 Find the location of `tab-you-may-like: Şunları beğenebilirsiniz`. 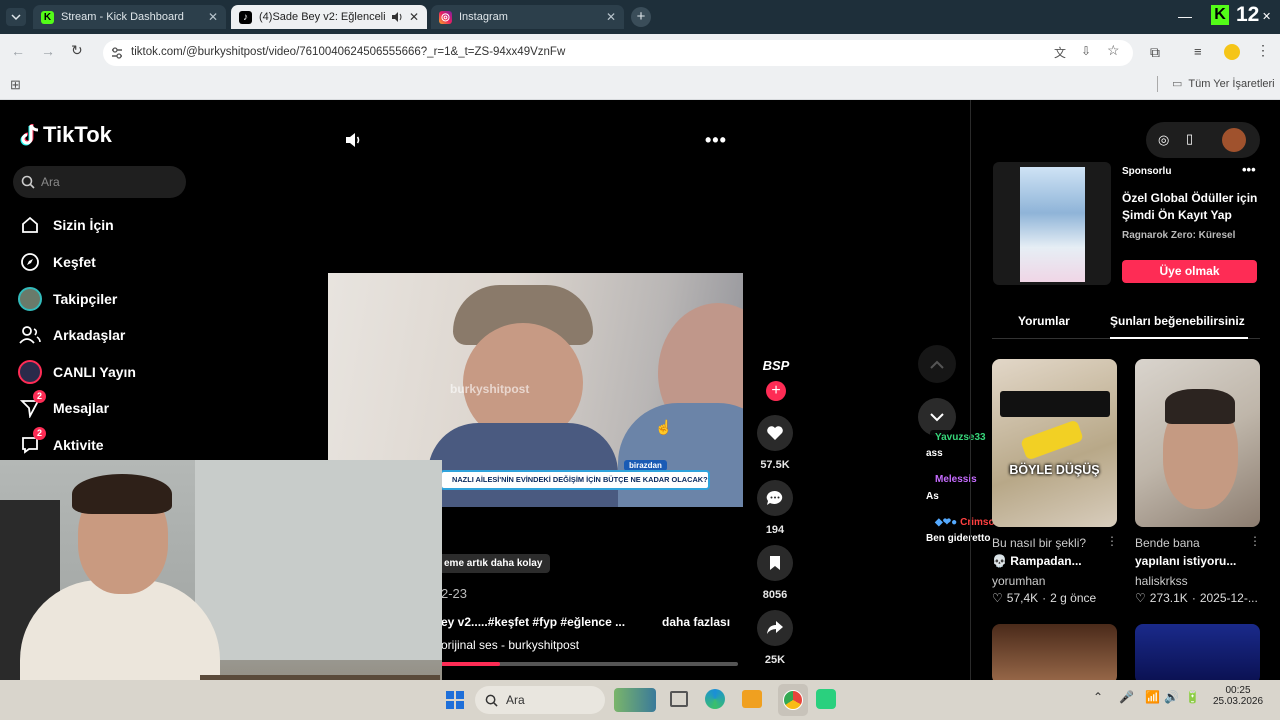

tab-you-may-like: Şunları beğenebilirsiniz is located at coordinates (1177, 321).